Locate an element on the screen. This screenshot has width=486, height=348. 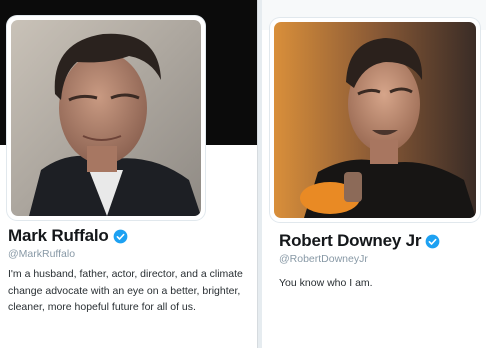
profile-name-row: Mark Ruffalo is located at coordinates (68, 236).